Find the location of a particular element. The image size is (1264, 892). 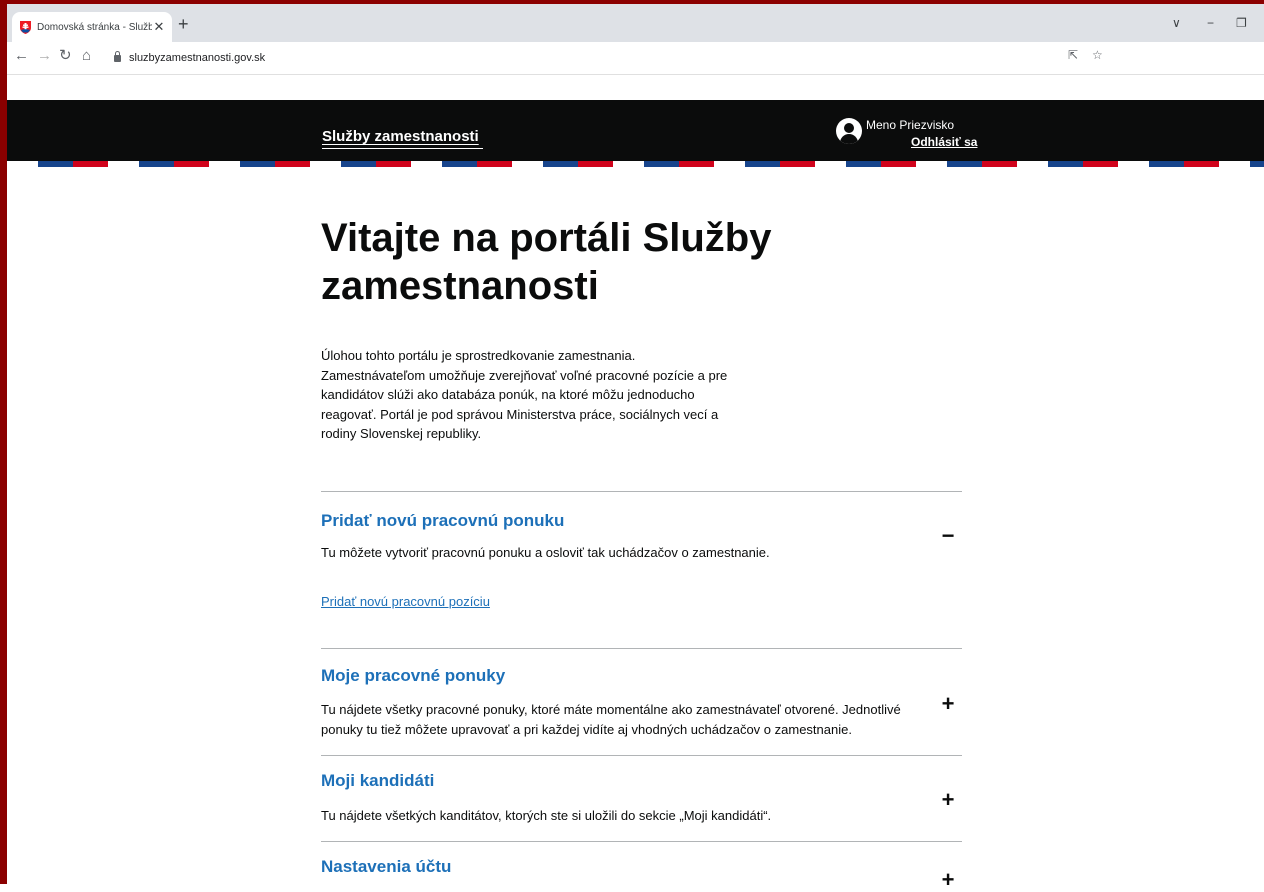

window-frame-left is located at coordinates (3, 442).